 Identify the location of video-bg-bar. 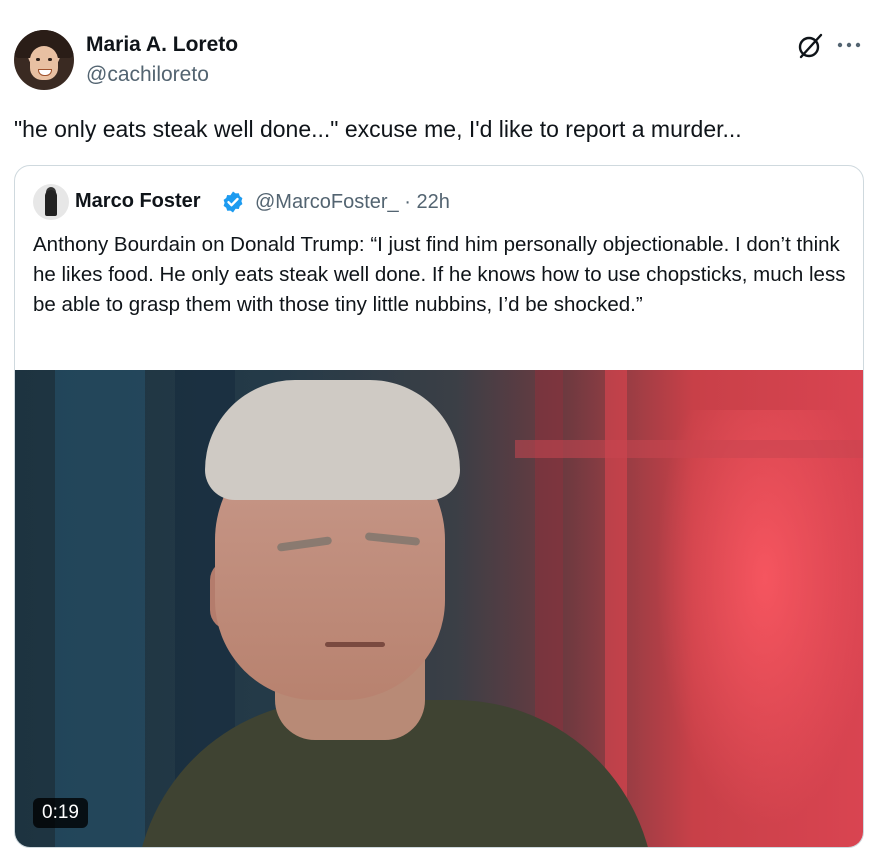
(689, 449).